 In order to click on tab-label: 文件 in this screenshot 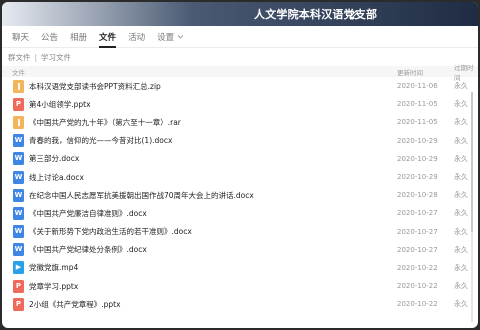, I will do `click(108, 37)`.